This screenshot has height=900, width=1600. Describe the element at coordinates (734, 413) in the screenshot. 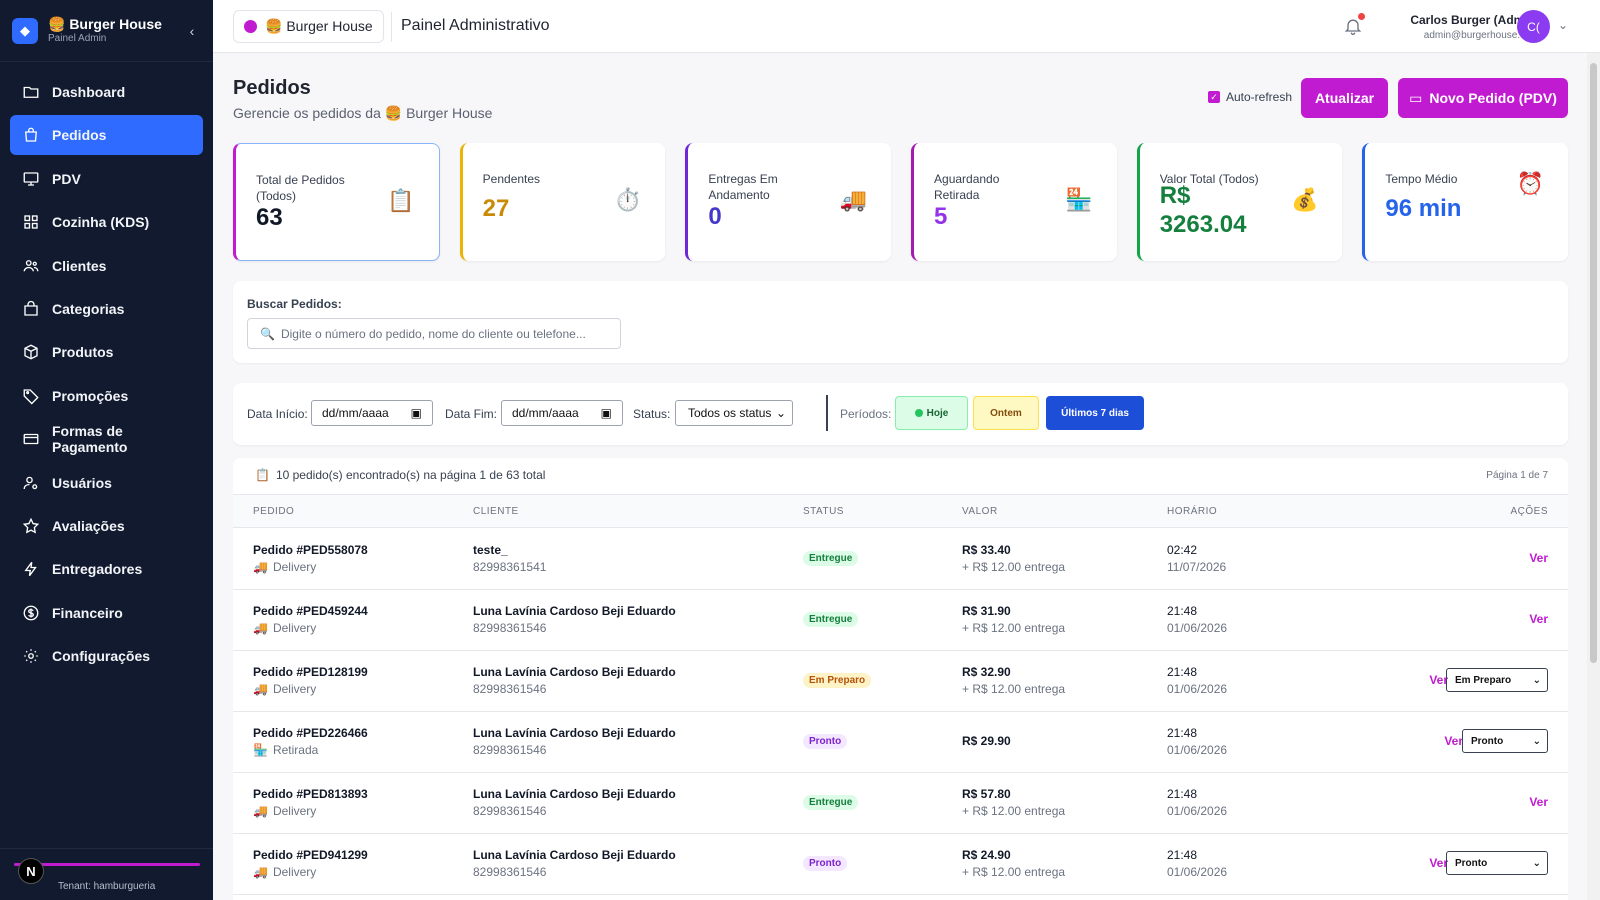

I see `status-select: Todos os status ⌄` at that location.